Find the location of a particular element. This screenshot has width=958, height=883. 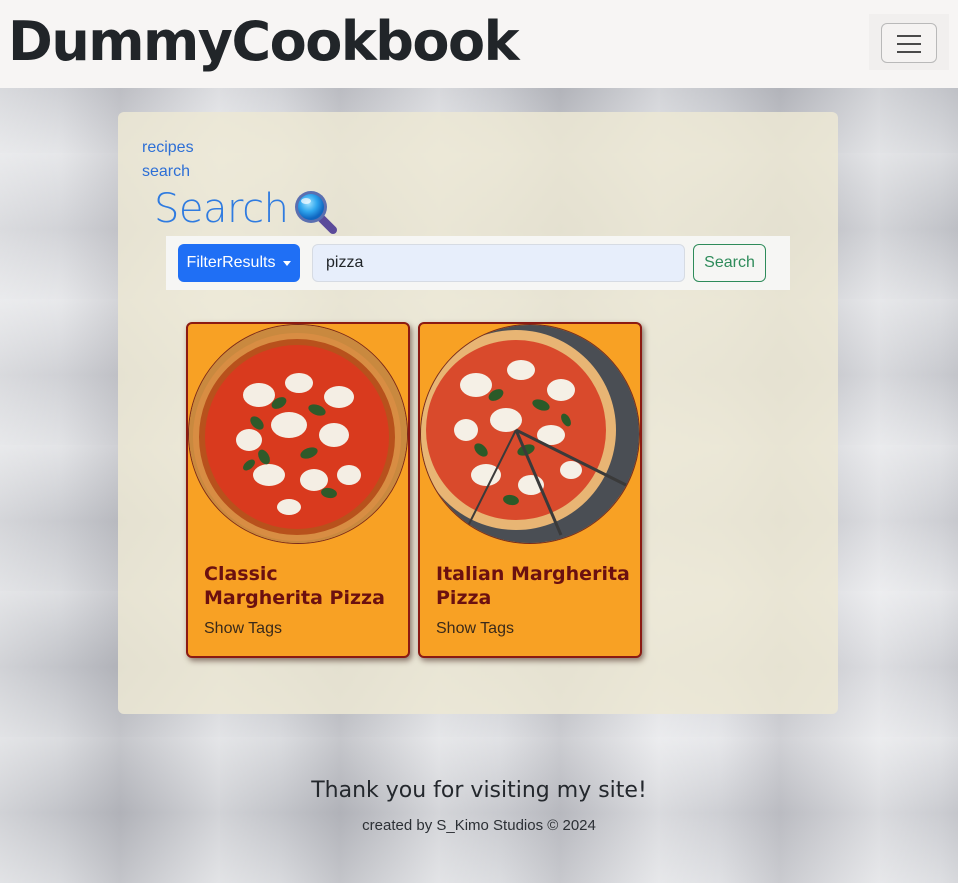

recipe-card: Italian Margherita Pizza Show Tags is located at coordinates (530, 490).